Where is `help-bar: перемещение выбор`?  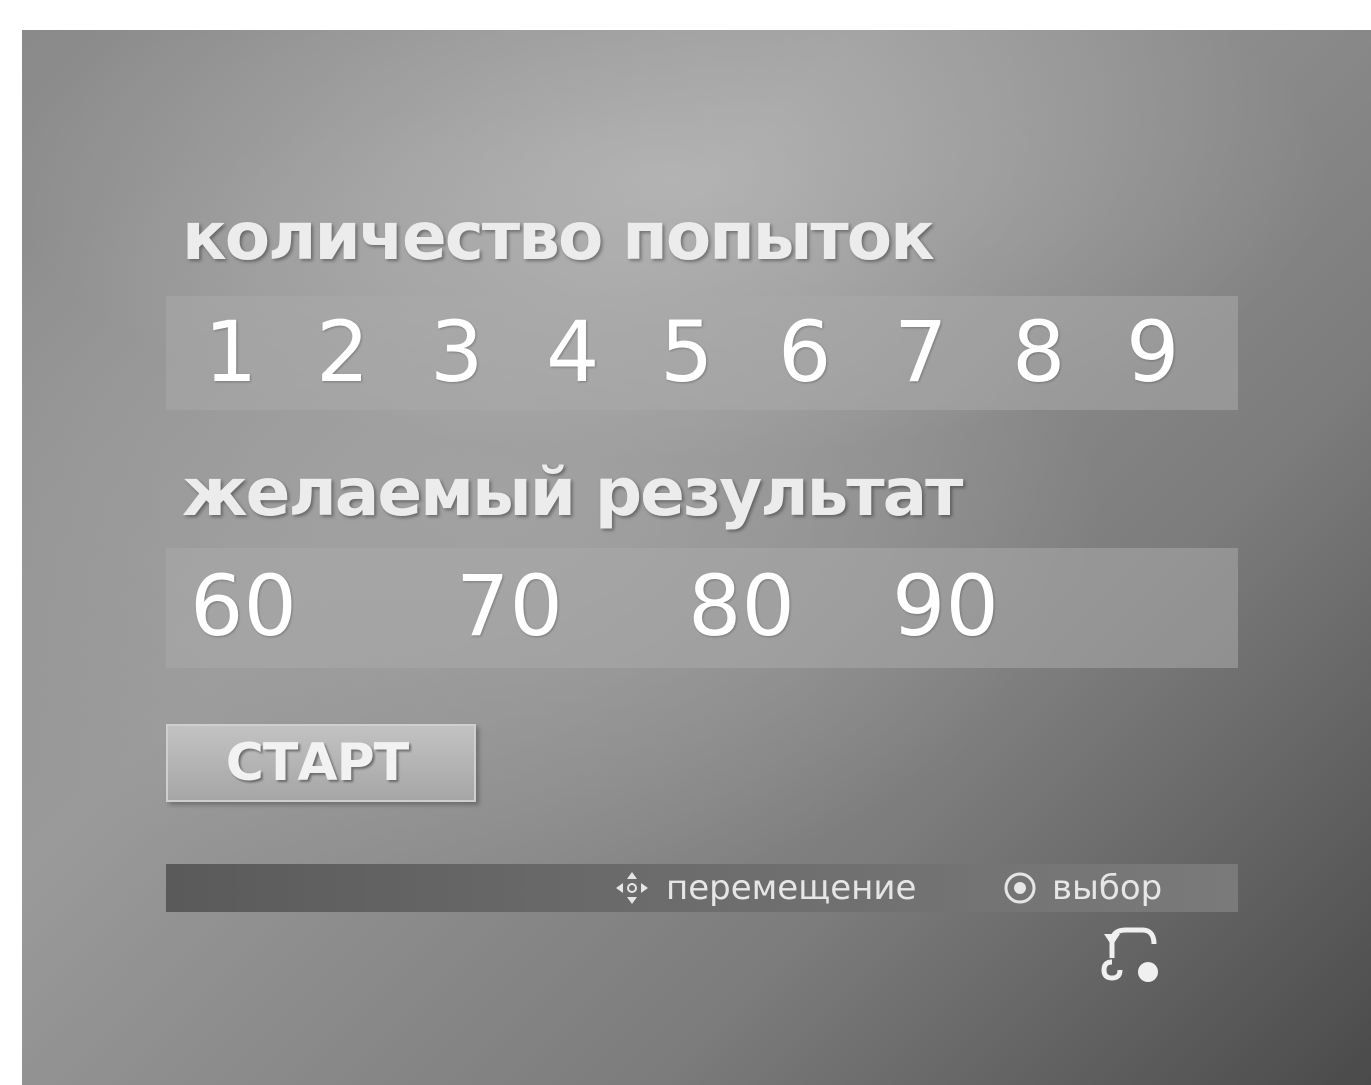
help-bar: перемещение выбор is located at coordinates (702, 888).